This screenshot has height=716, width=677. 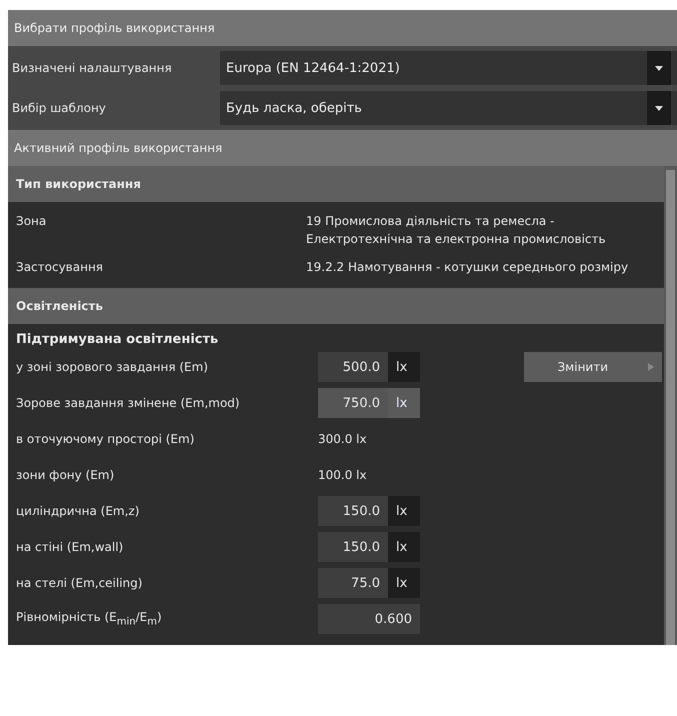 I want to click on section-header: Активний профіль використання, so click(x=342, y=148).